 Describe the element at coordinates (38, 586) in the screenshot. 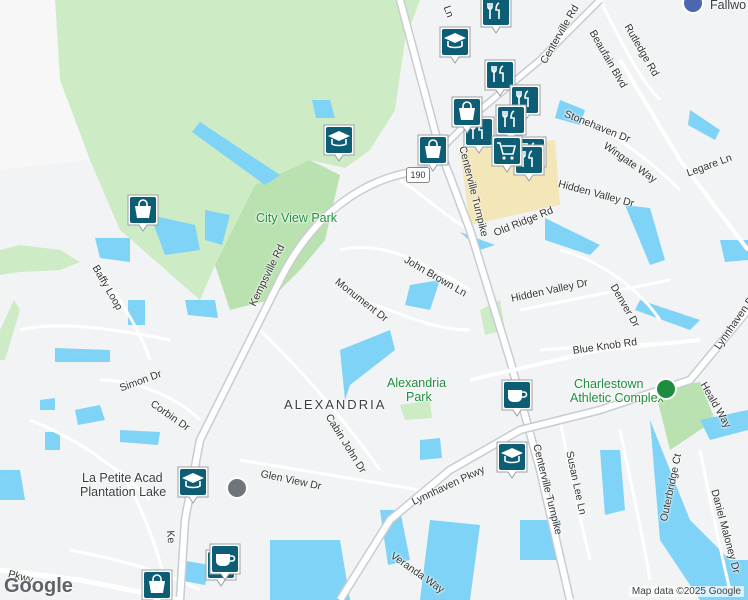

I see `google-logo: Google` at that location.